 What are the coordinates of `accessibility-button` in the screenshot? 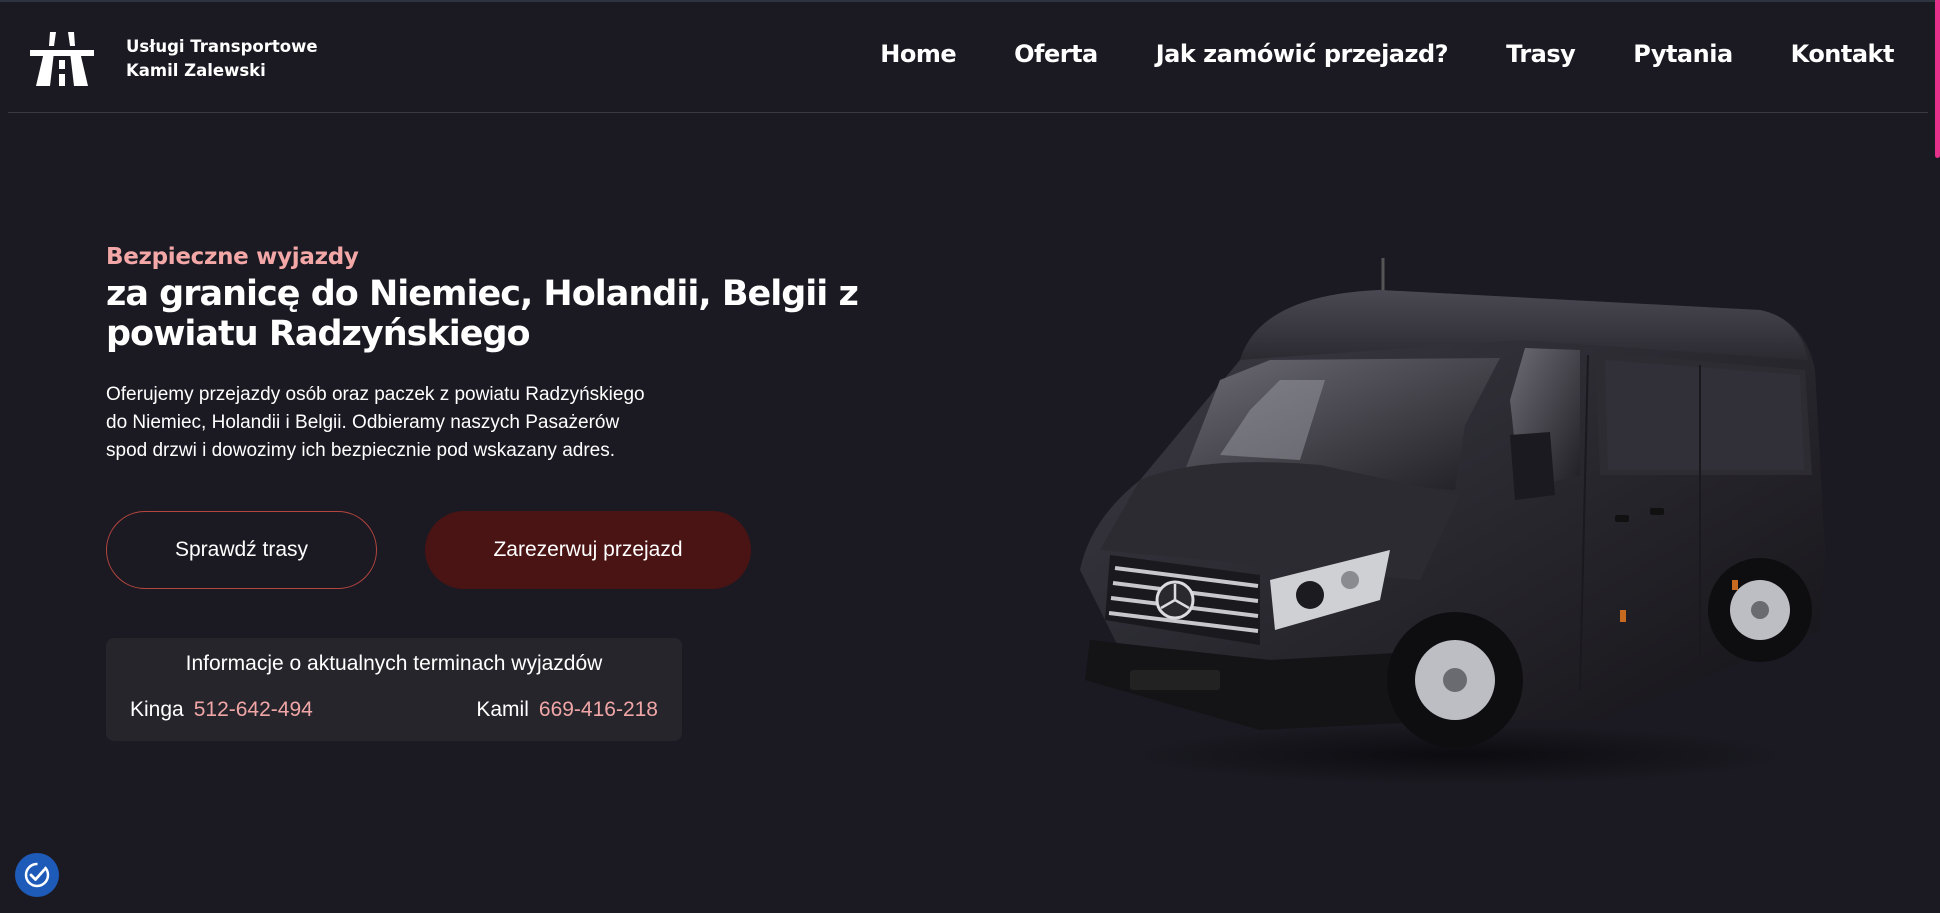 It's located at (37, 875).